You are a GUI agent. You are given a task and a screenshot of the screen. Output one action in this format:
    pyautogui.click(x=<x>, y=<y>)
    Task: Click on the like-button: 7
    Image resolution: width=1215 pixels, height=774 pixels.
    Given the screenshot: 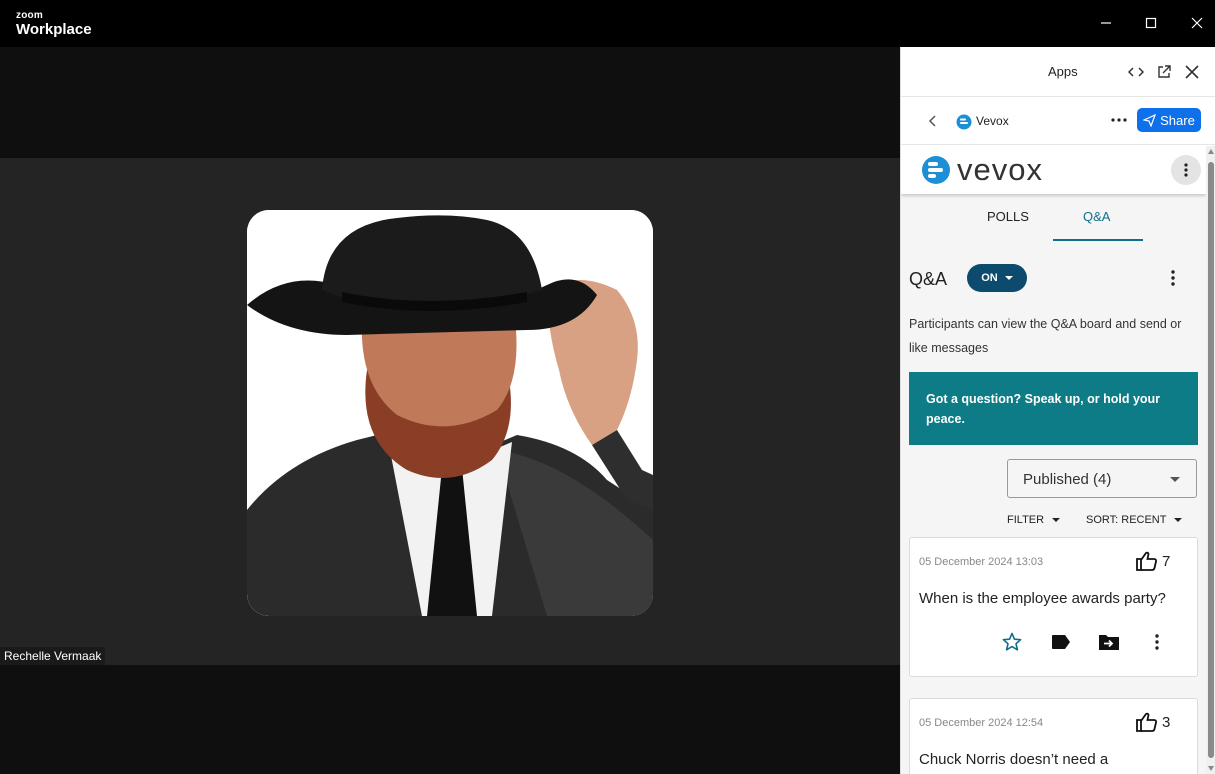 What is the action you would take?
    pyautogui.click(x=1153, y=561)
    